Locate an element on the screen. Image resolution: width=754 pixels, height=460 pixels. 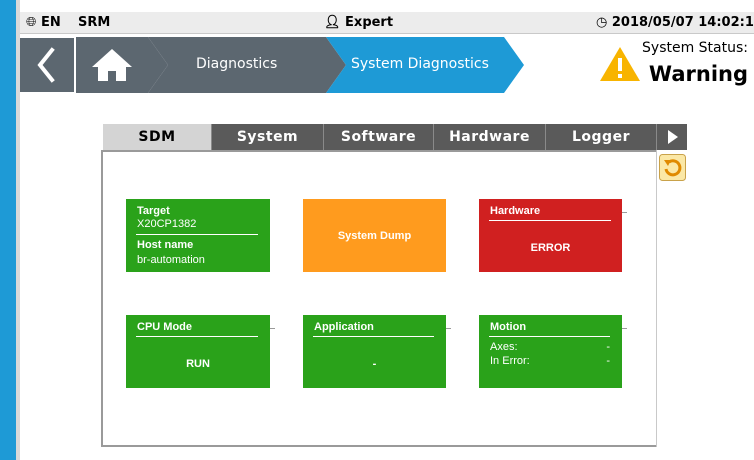
application-notch is located at coordinates (448, 328).